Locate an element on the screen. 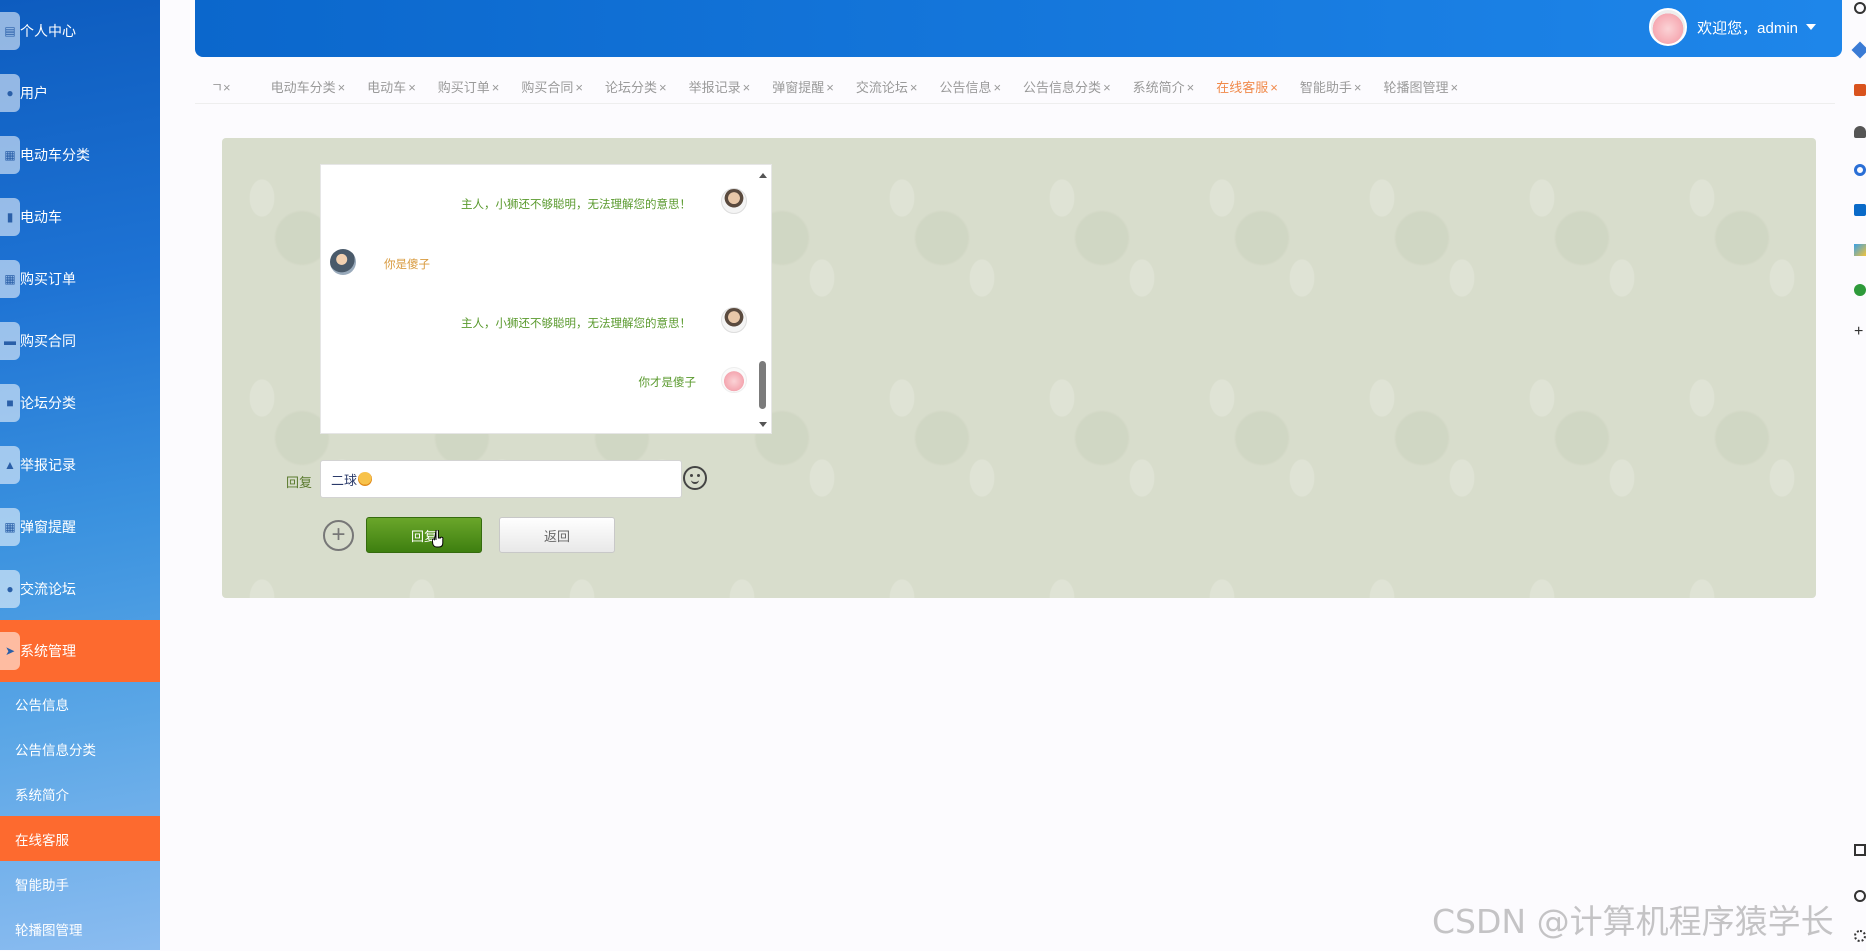  sidebar-subitem-system-intro: 系统简介 is located at coordinates (80, 793).